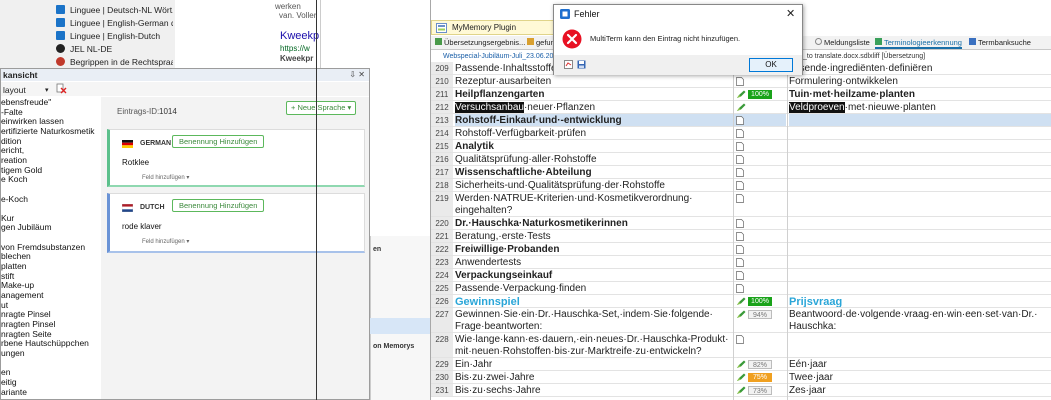 Image resolution: width=1051 pixels, height=400 pixels. I want to click on term-list-item: ariante, so click(51, 392).